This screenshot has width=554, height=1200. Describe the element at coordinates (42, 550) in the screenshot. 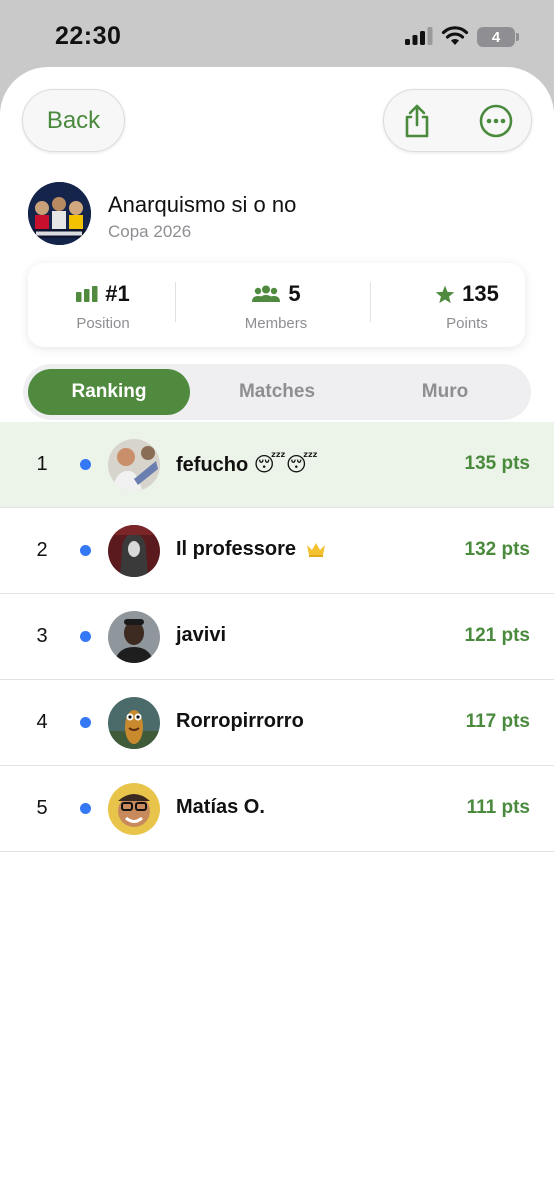

I see `rank-number: 2` at that location.